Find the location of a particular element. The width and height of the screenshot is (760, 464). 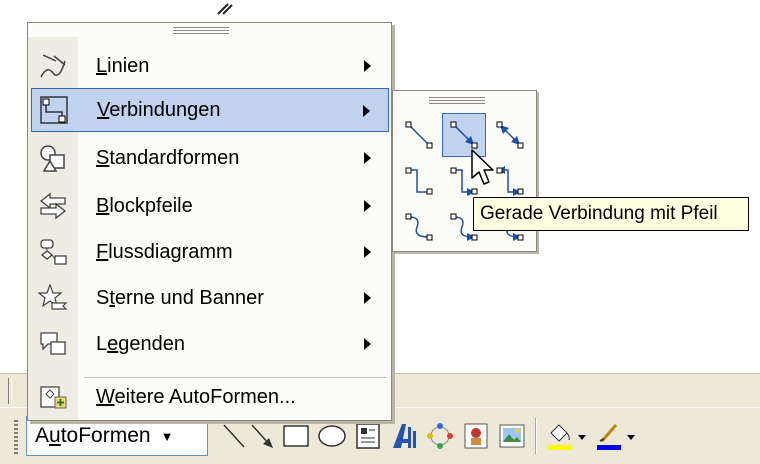

lines-icon is located at coordinates (53, 66).